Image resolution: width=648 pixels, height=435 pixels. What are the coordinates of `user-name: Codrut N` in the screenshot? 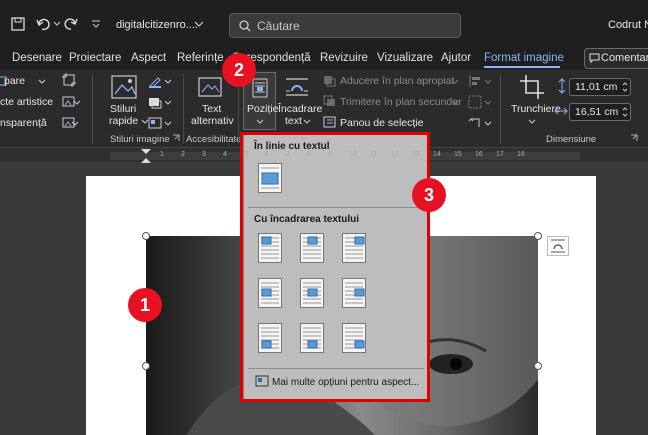 It's located at (628, 25).